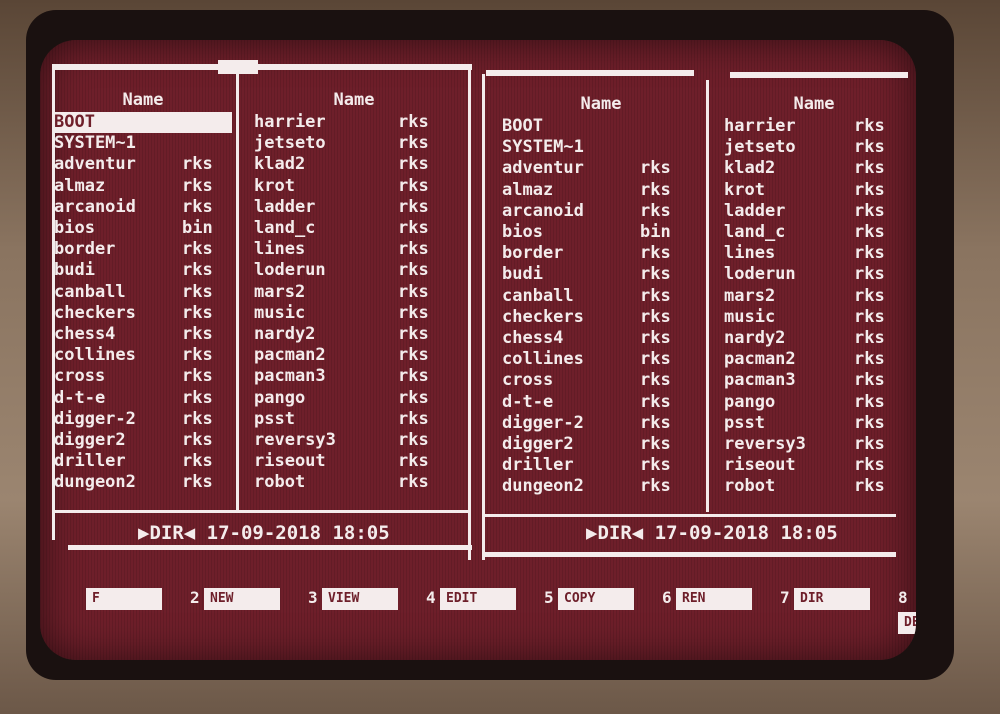  I want to click on function-key-ren: 6 REN, so click(707, 598).